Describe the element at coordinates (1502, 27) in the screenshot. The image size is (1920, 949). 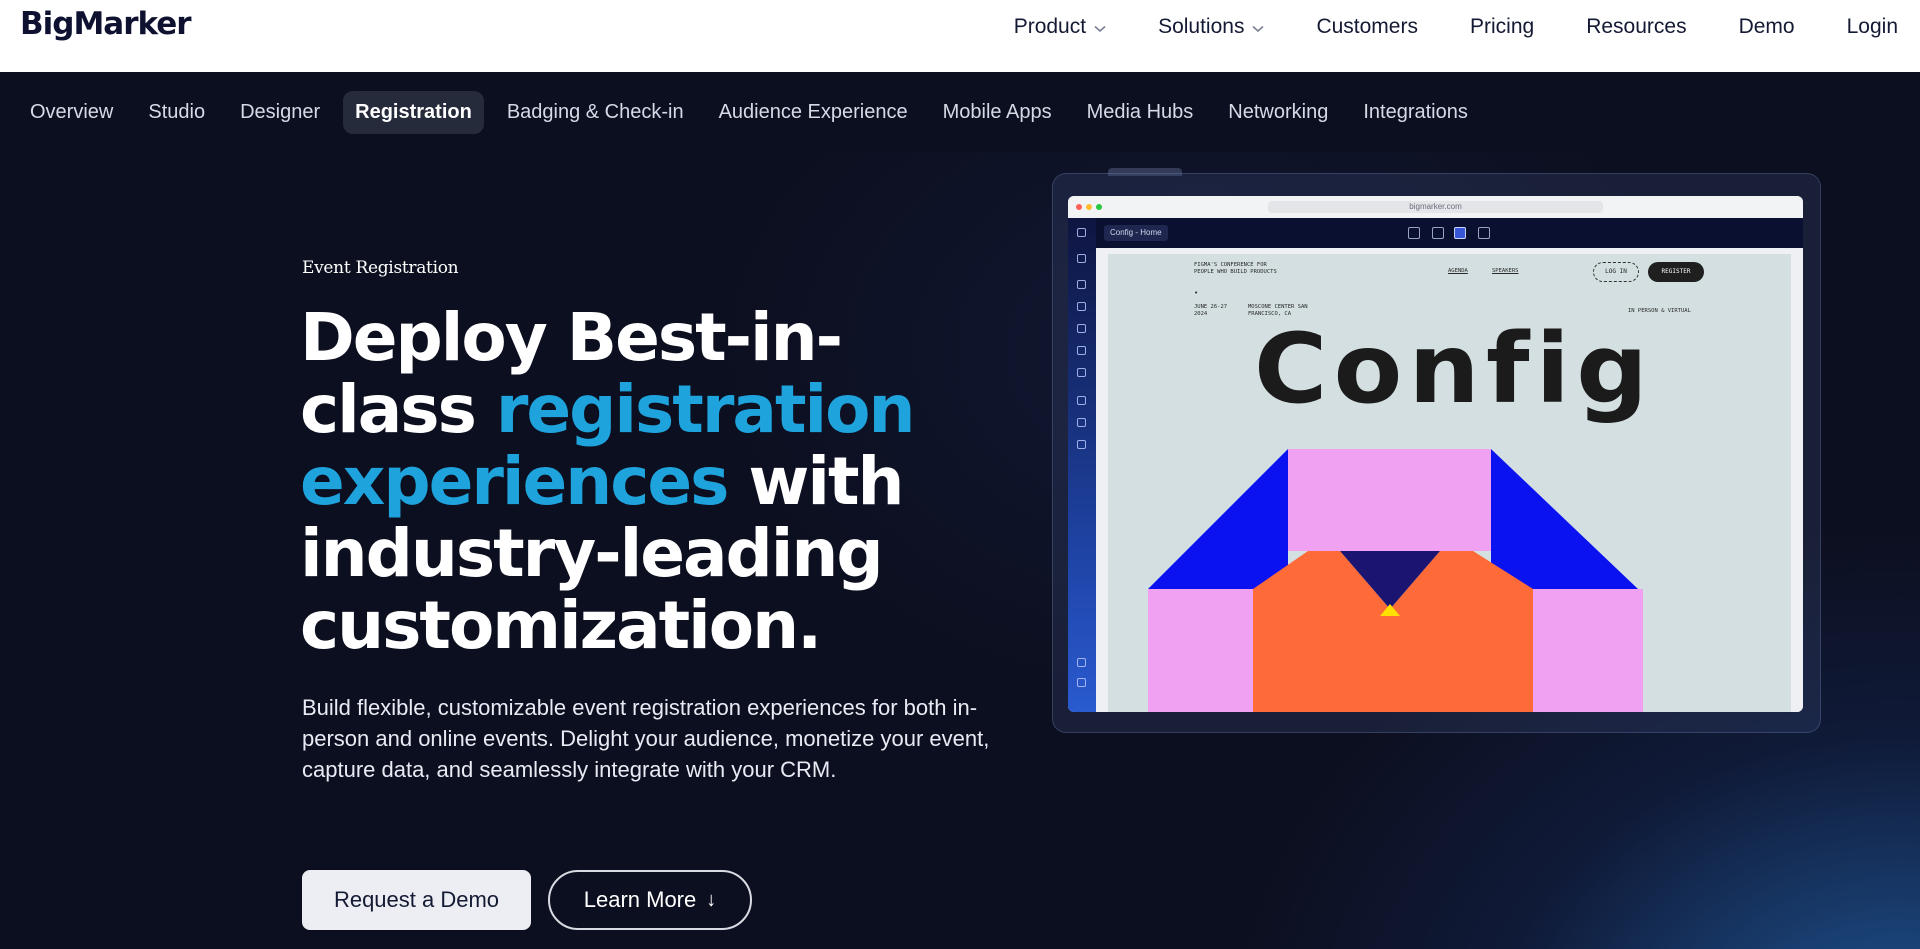
I see `nav-pricing: Pricing` at that location.